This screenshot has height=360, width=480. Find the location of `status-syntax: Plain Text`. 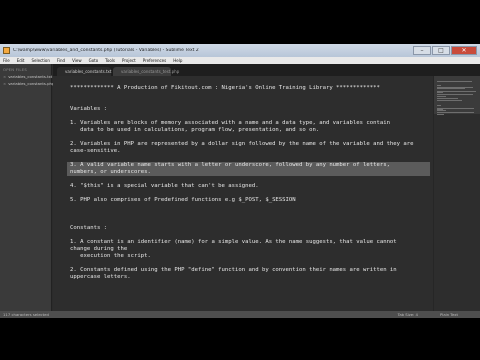

status-syntax: Plain Text is located at coordinates (449, 314).